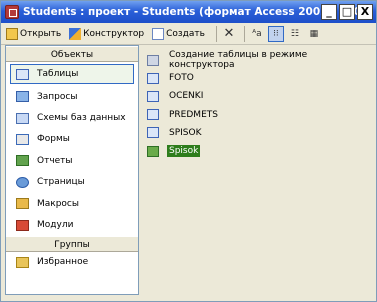 The height and width of the screenshot is (302, 377). What do you see at coordinates (229, 34) in the screenshot?
I see `delete-button: ✕` at bounding box center [229, 34].